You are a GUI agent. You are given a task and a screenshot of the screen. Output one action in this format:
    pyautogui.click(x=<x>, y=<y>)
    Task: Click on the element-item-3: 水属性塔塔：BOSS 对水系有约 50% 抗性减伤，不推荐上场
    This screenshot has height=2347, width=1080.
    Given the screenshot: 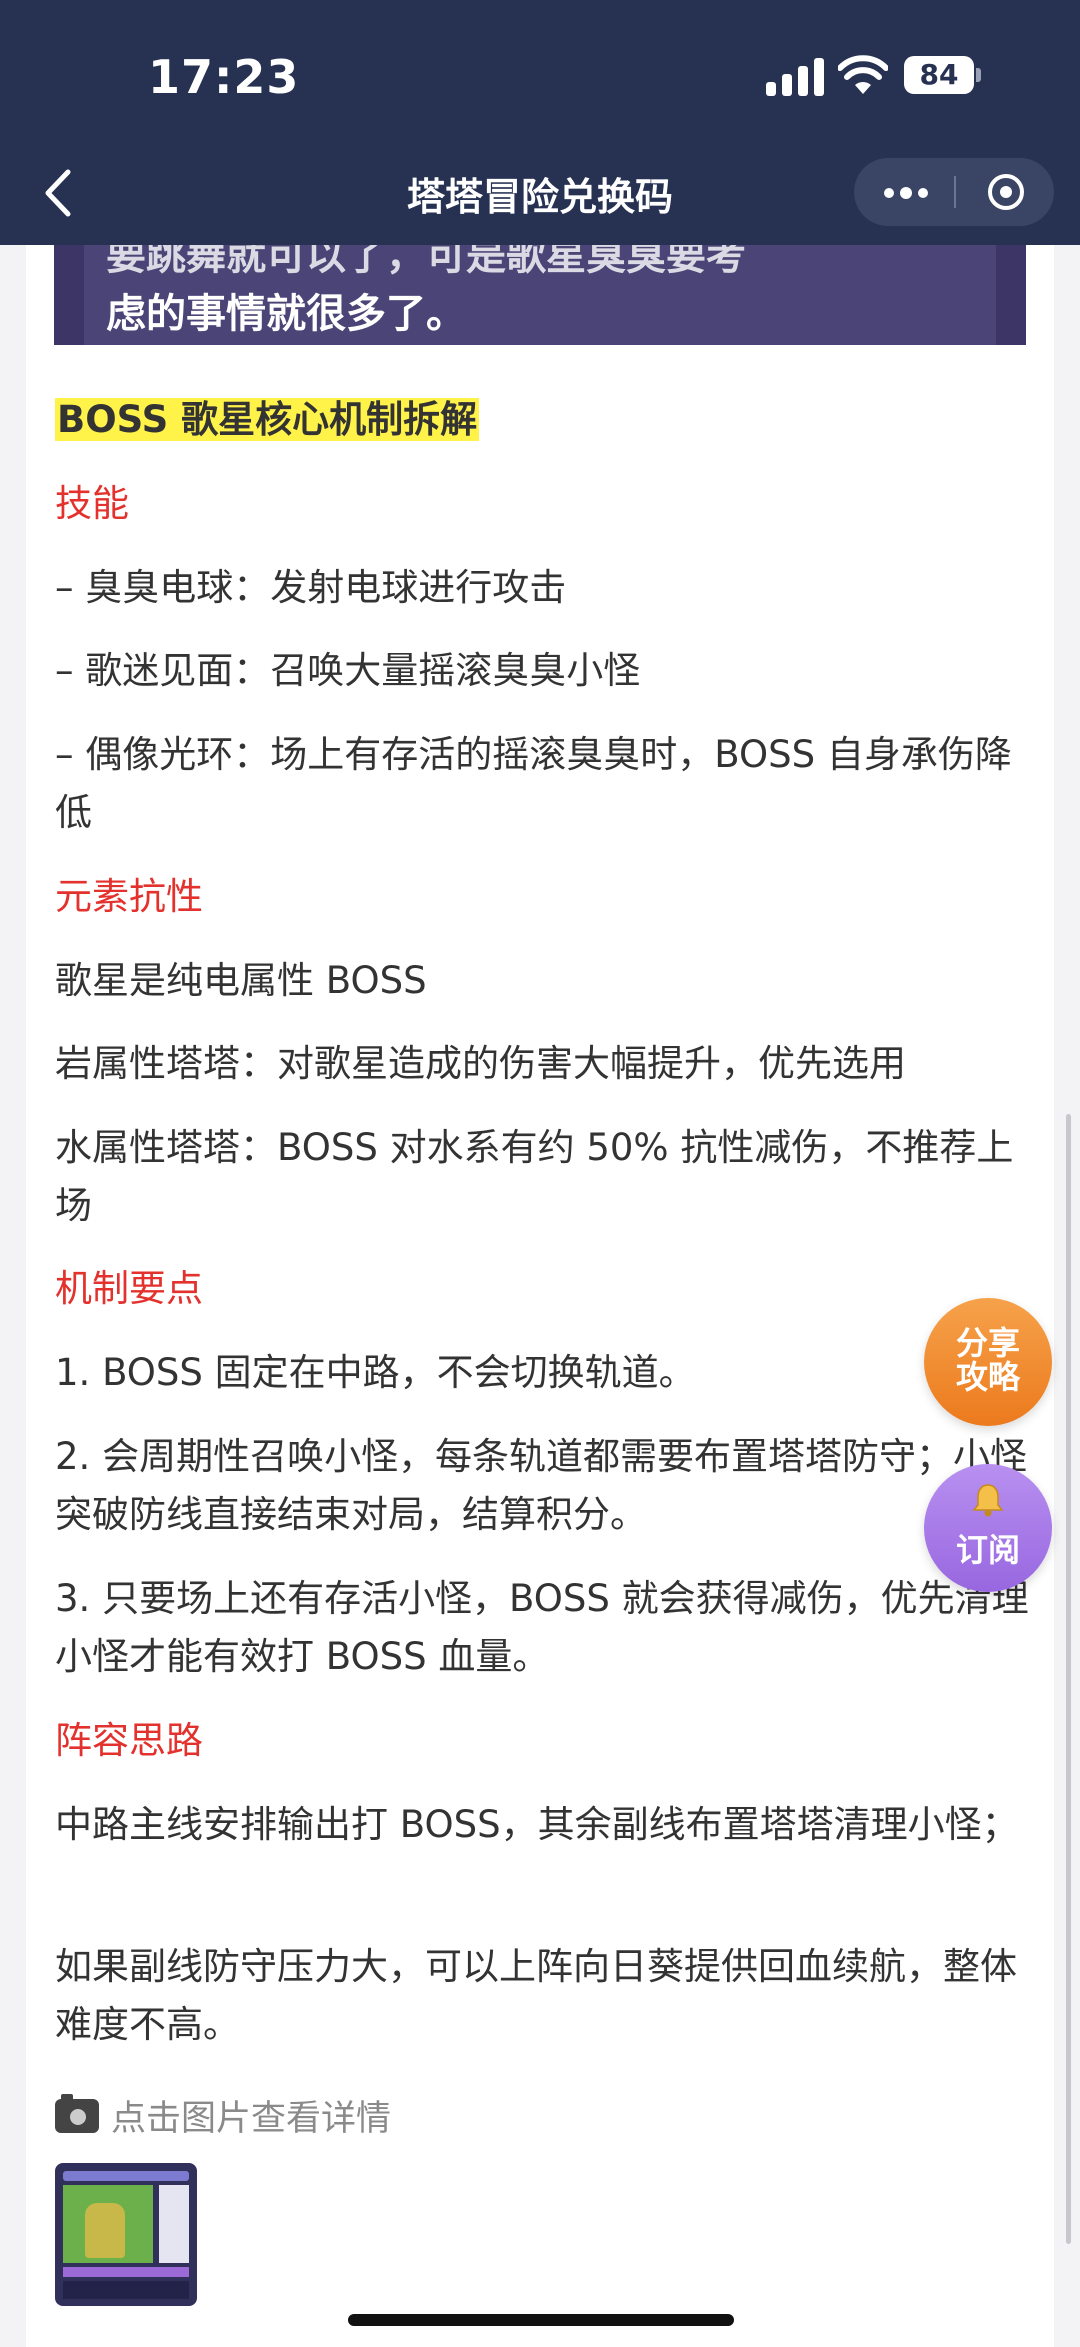 What is the action you would take?
    pyautogui.click(x=534, y=1176)
    